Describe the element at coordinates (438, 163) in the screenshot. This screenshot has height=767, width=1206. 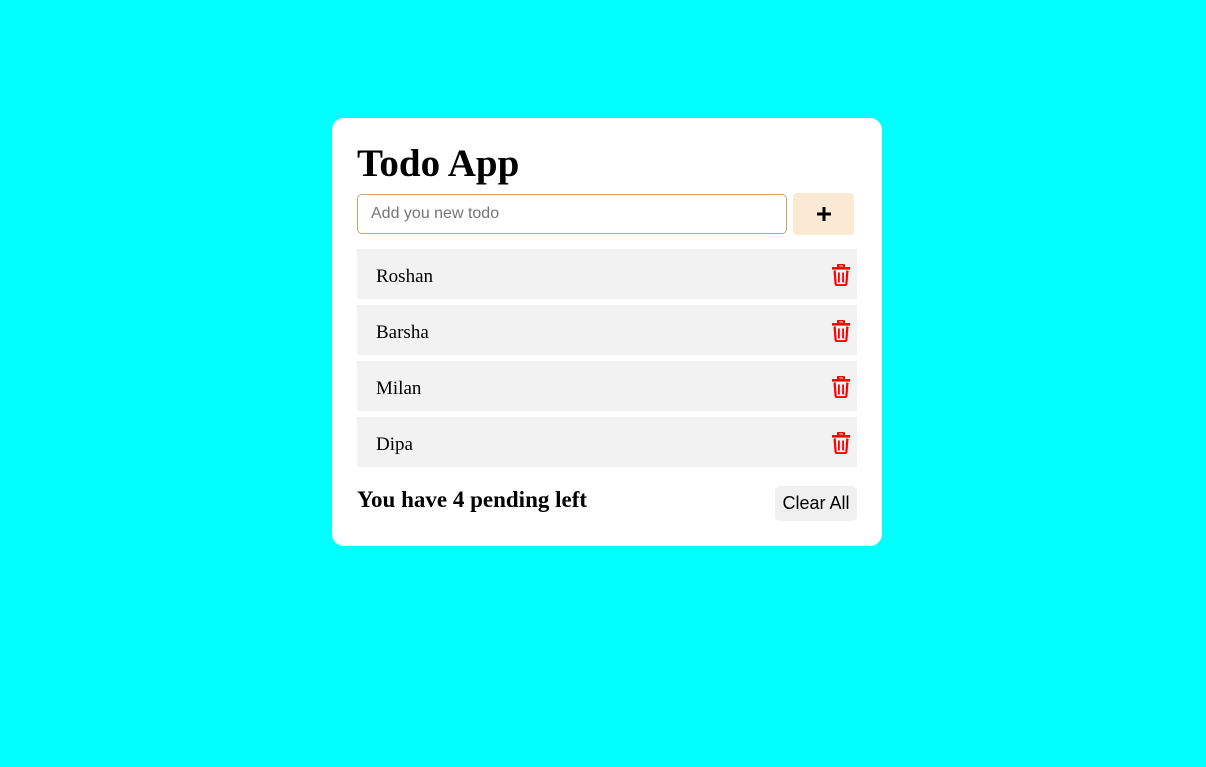
I see `app-title: Todo App` at that location.